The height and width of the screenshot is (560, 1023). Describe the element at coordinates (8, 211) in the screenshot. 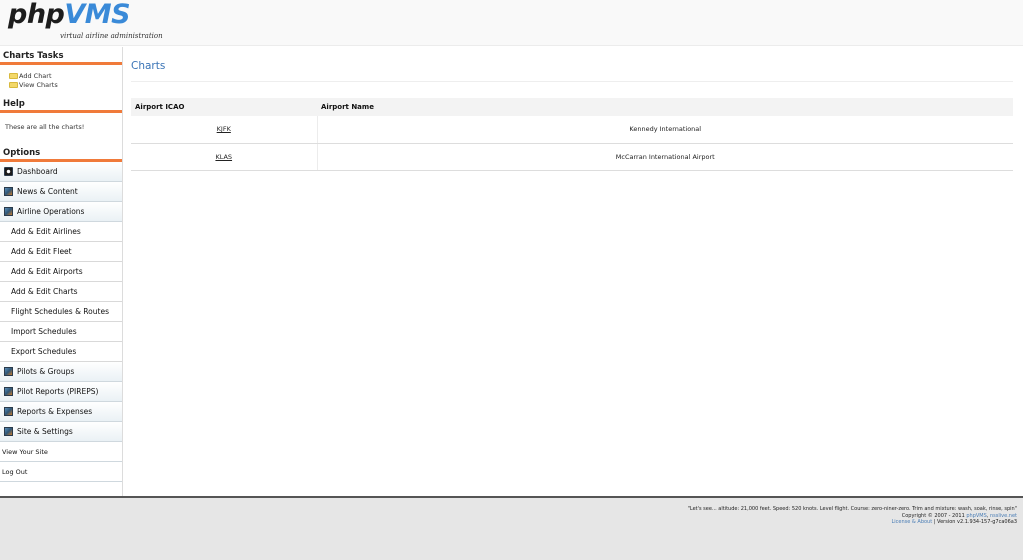

I see `airline-icon` at that location.